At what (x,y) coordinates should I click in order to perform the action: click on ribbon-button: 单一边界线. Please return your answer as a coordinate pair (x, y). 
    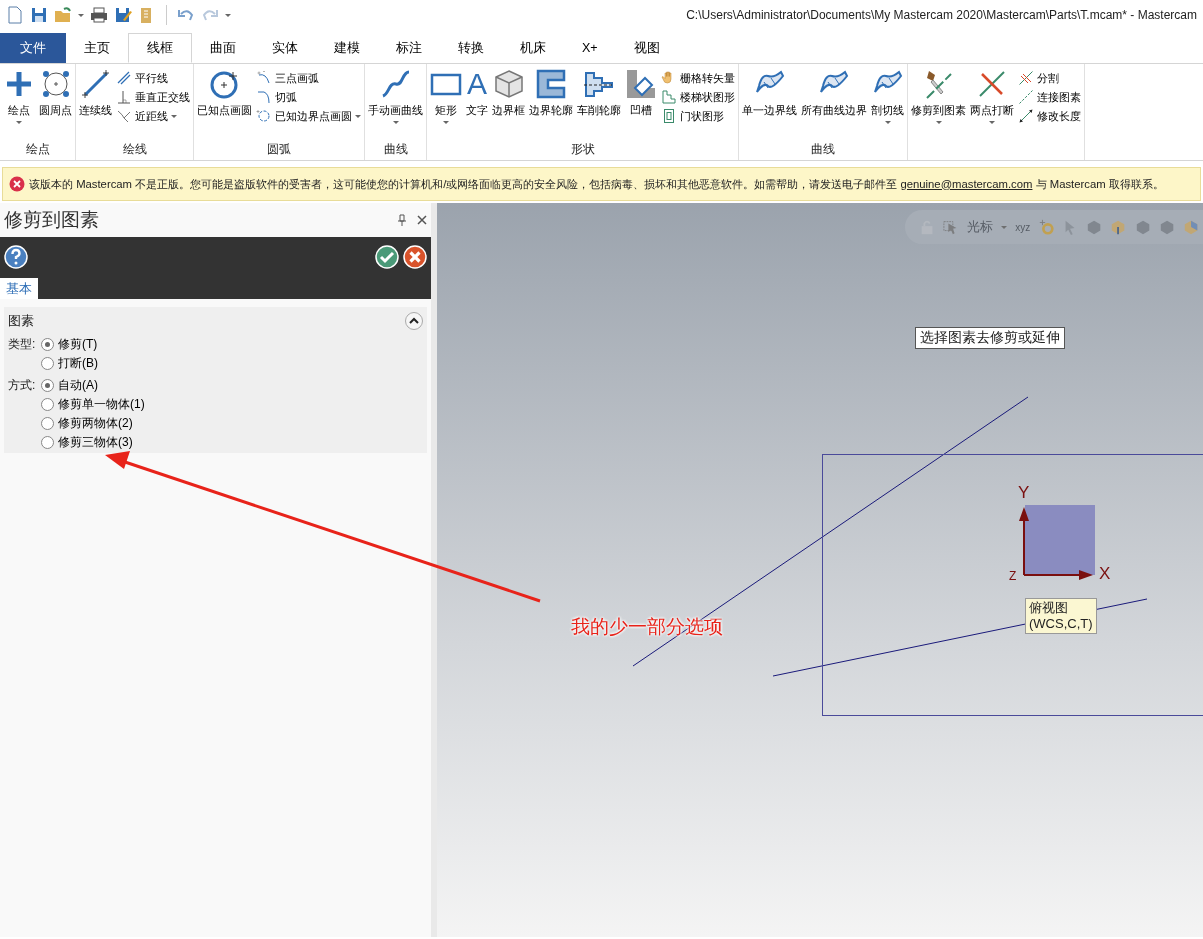
    Looking at the image, I should click on (769, 103).